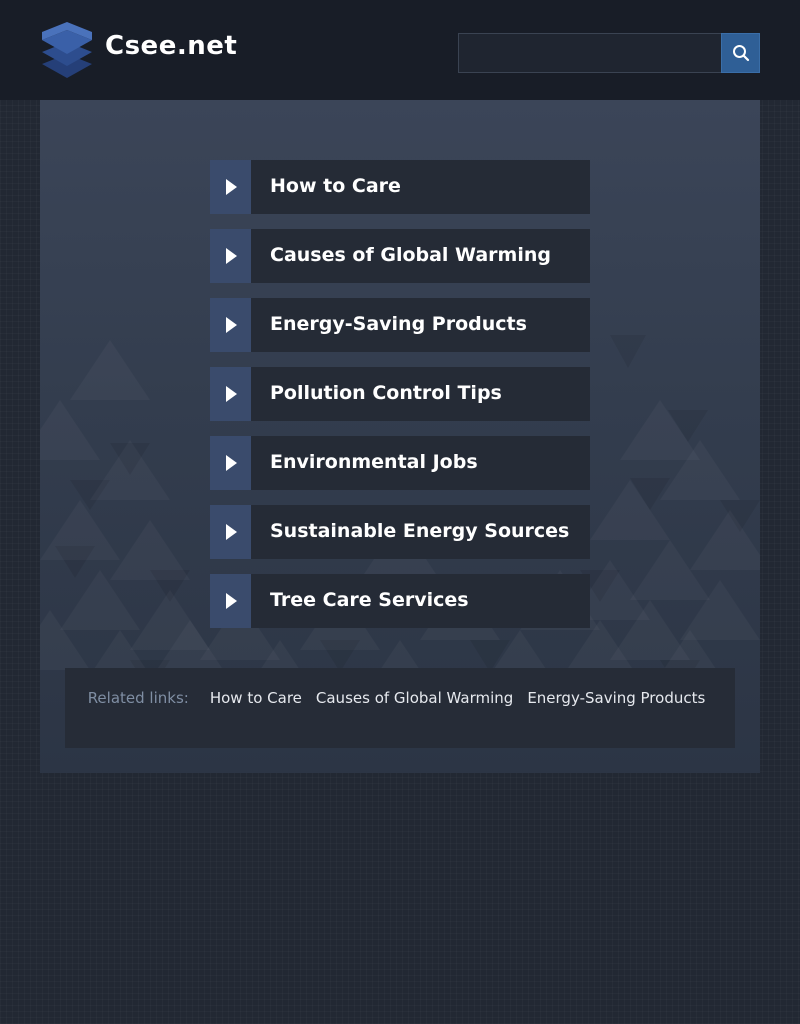  I want to click on related-links-label: Related links:, so click(138, 698).